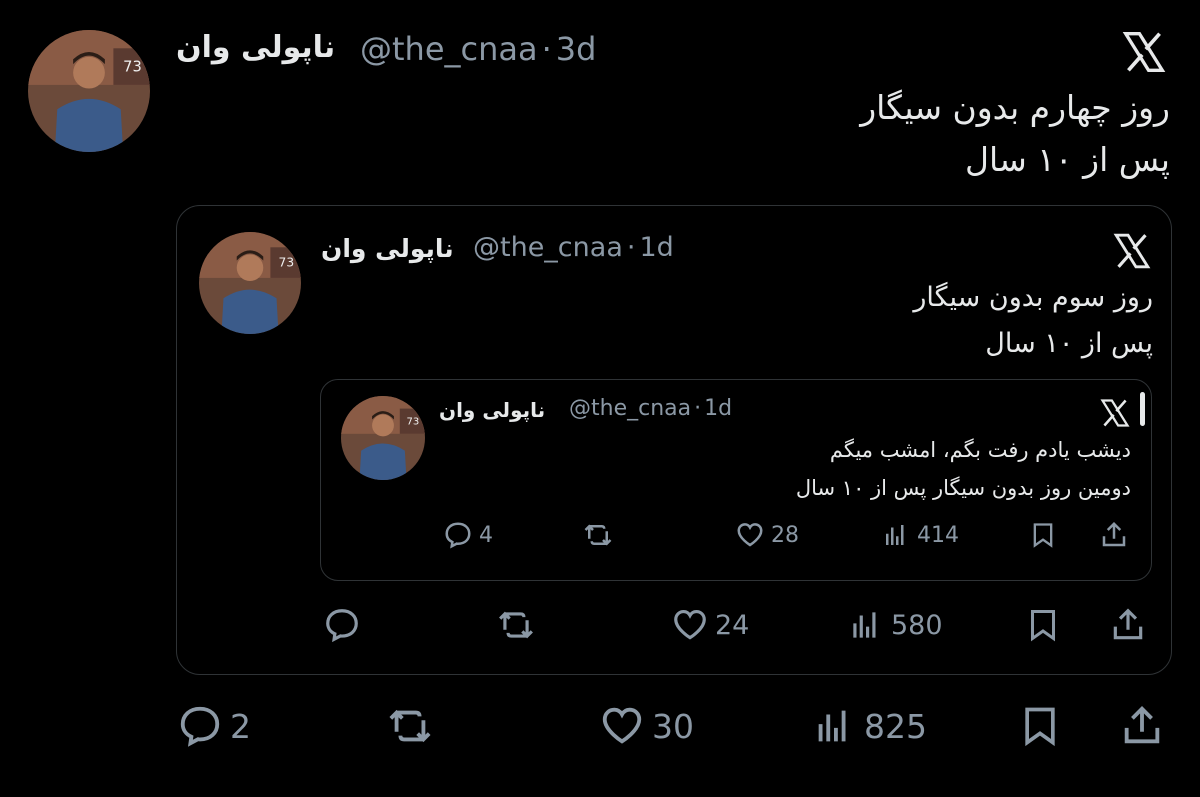  What do you see at coordinates (917, 625) in the screenshot?
I see `views-count: 580` at bounding box center [917, 625].